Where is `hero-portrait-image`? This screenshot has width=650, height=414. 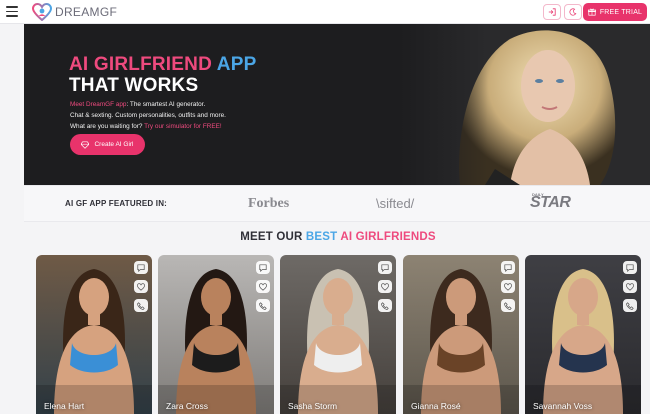 hero-portrait-image is located at coordinates (525, 104).